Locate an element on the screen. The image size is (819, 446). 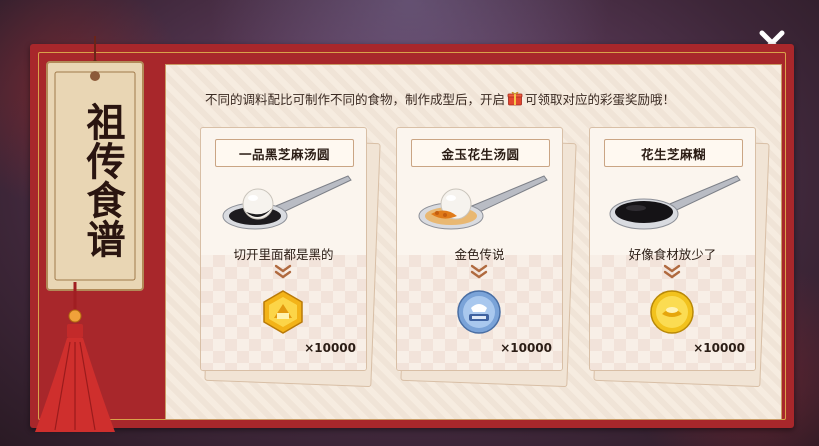
peanut-sesame-paste-spoon-icon is located at coordinates (675, 202).